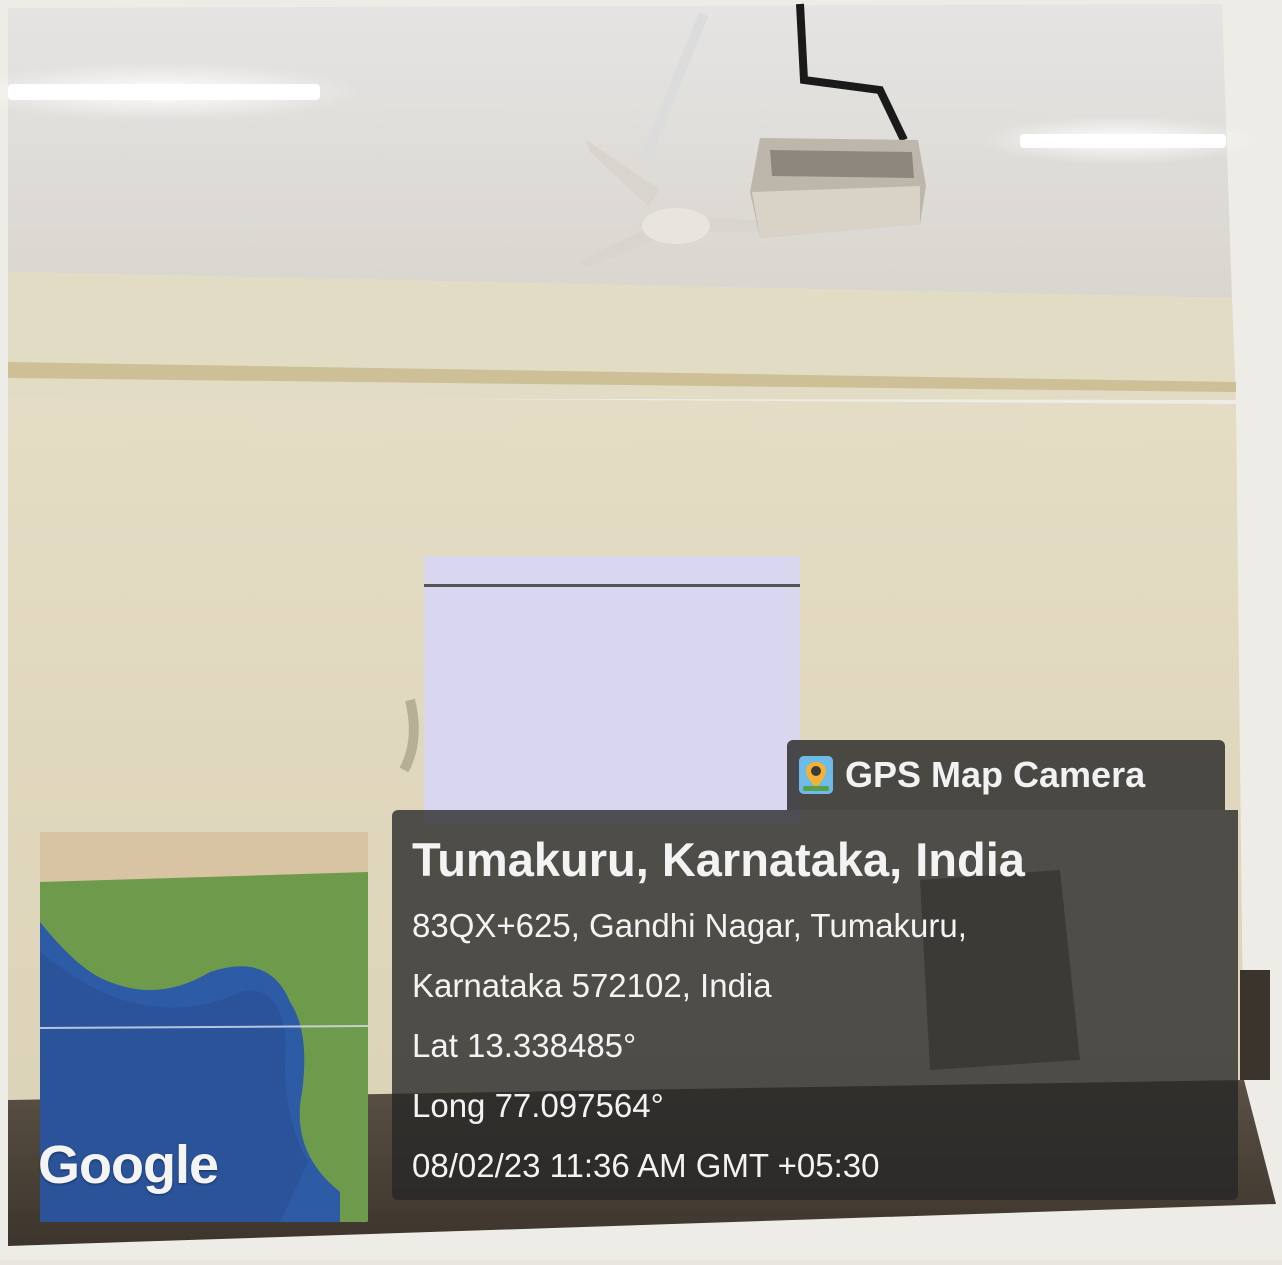 The image size is (1282, 1265). I want to click on app-name: GPS Map Camera, so click(995, 774).